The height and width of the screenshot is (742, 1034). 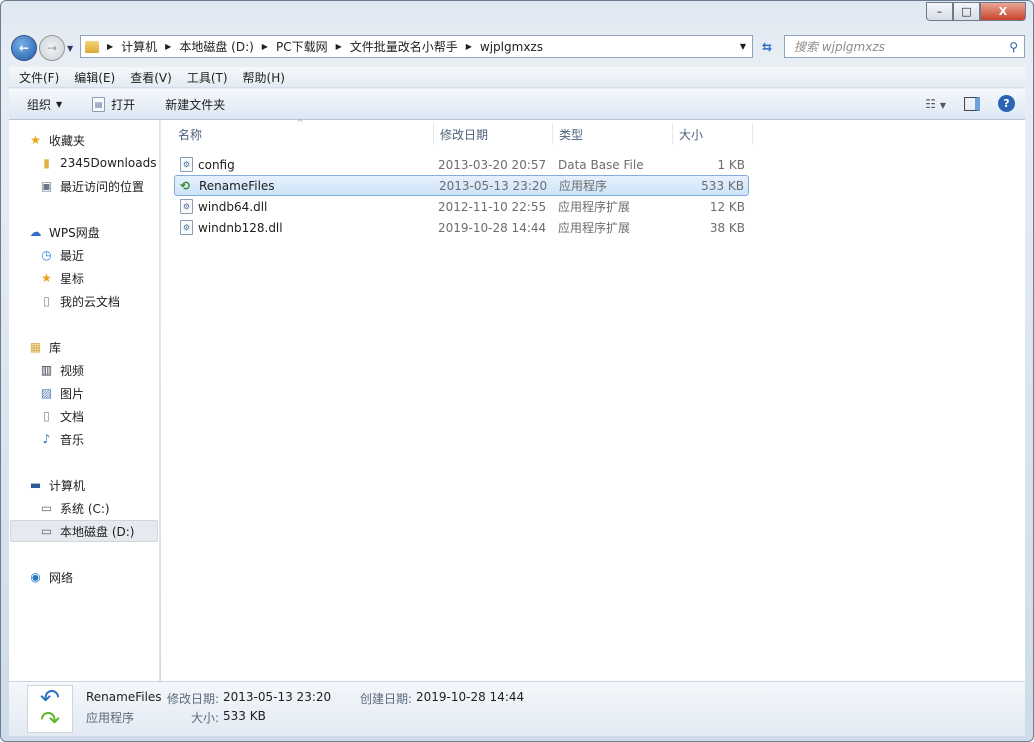 I want to click on file-name: RenameFiles, so click(x=237, y=185).